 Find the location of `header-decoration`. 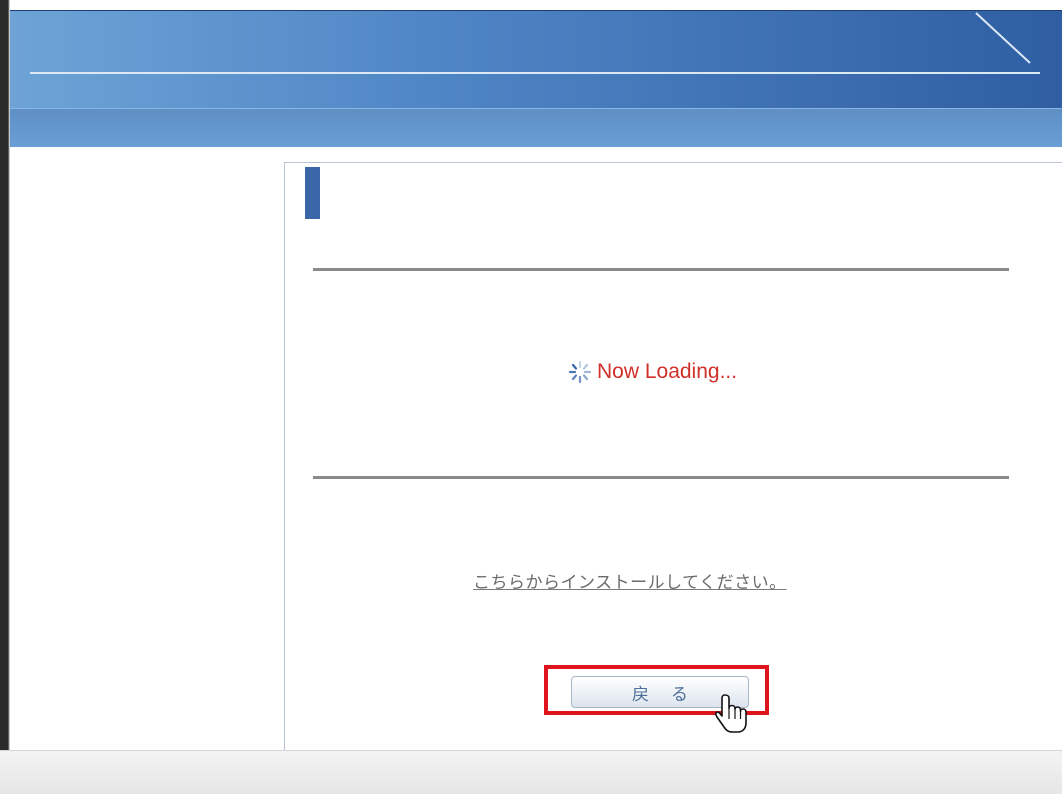

header-decoration is located at coordinates (1003, 38).